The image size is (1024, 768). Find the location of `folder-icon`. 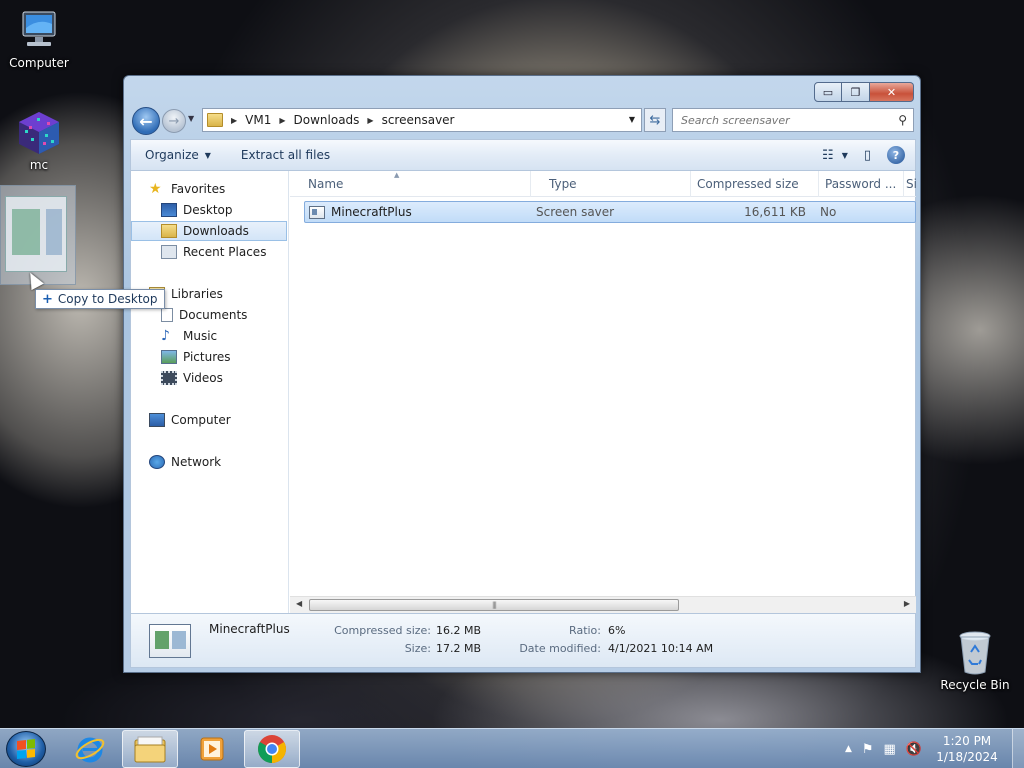

folder-icon is located at coordinates (150, 749).